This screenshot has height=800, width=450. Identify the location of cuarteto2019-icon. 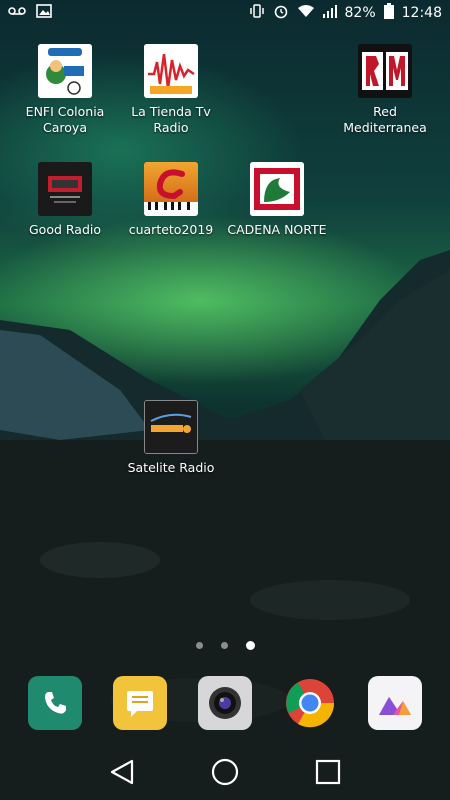
(171, 189).